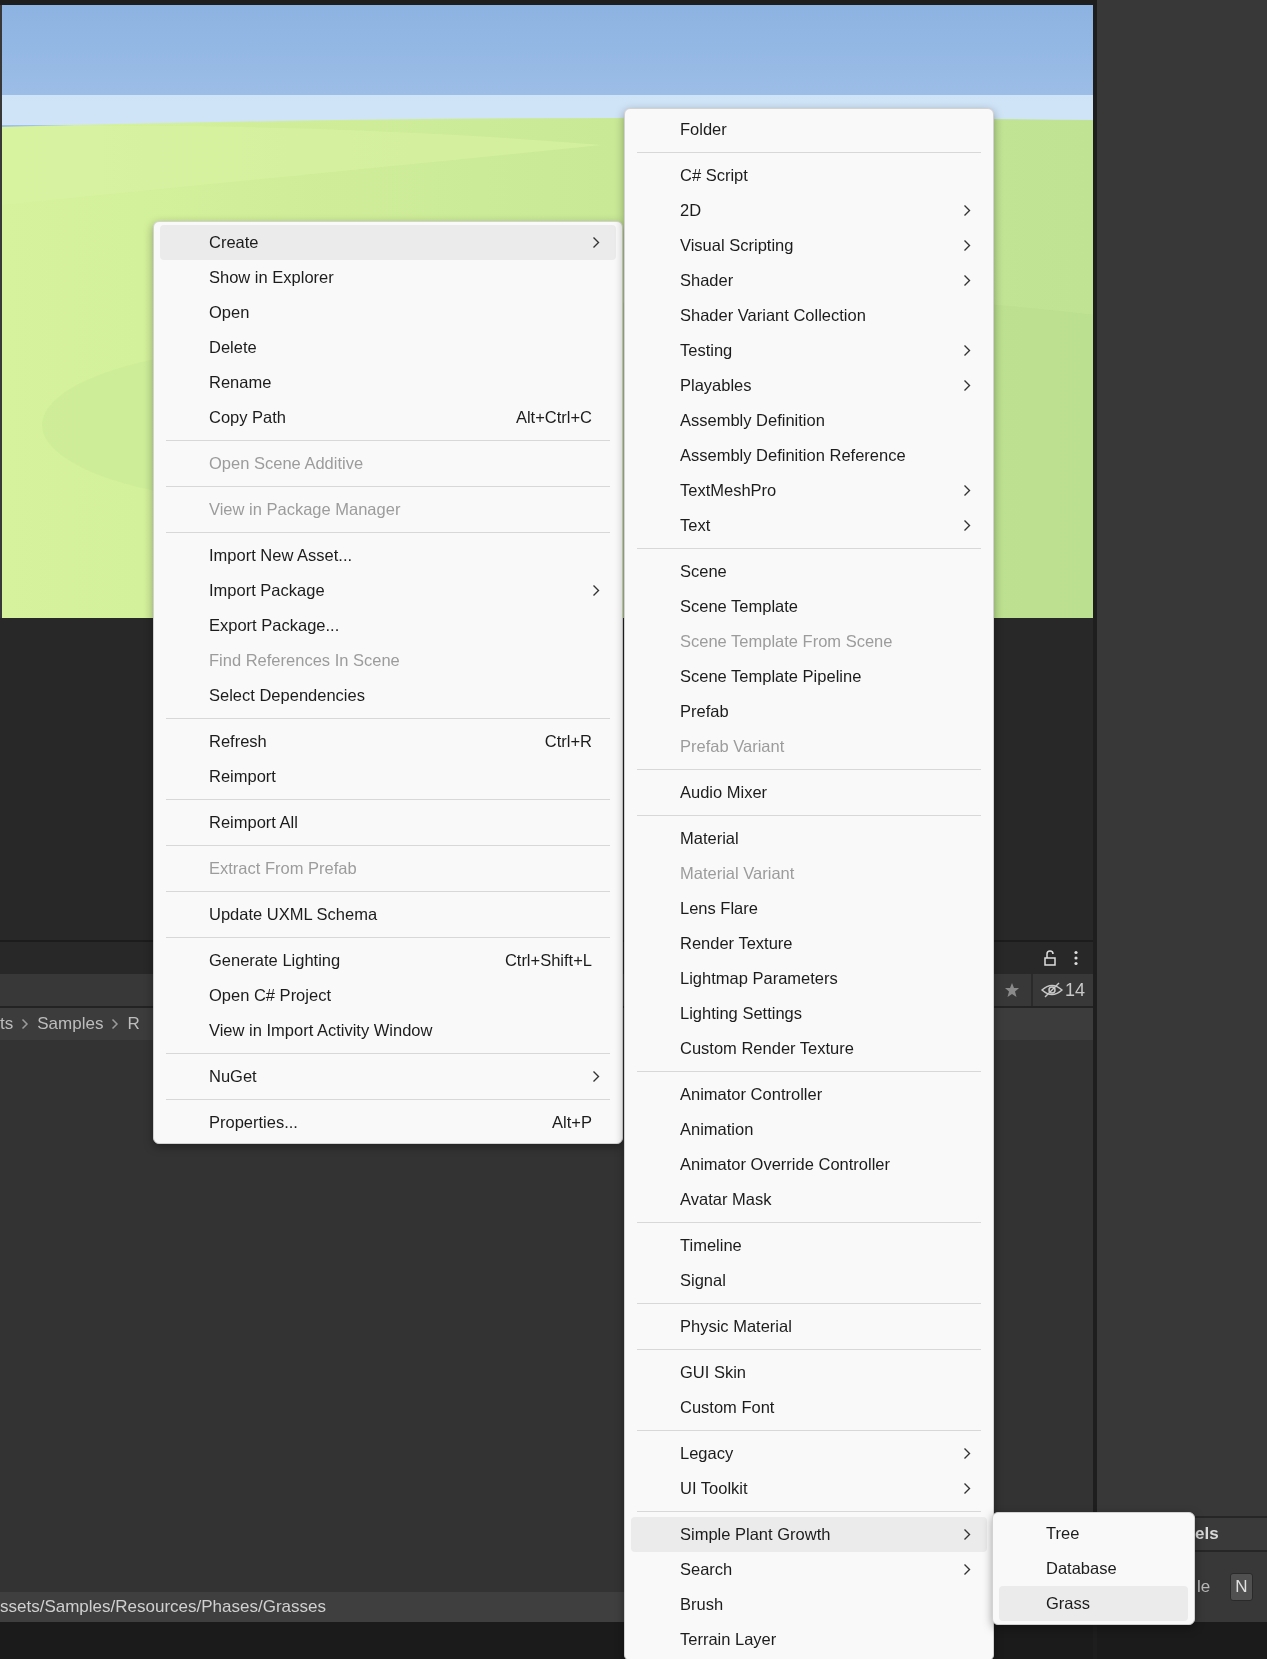 Image resolution: width=1267 pixels, height=1659 pixels. I want to click on menu-item: Physic Material, so click(809, 1326).